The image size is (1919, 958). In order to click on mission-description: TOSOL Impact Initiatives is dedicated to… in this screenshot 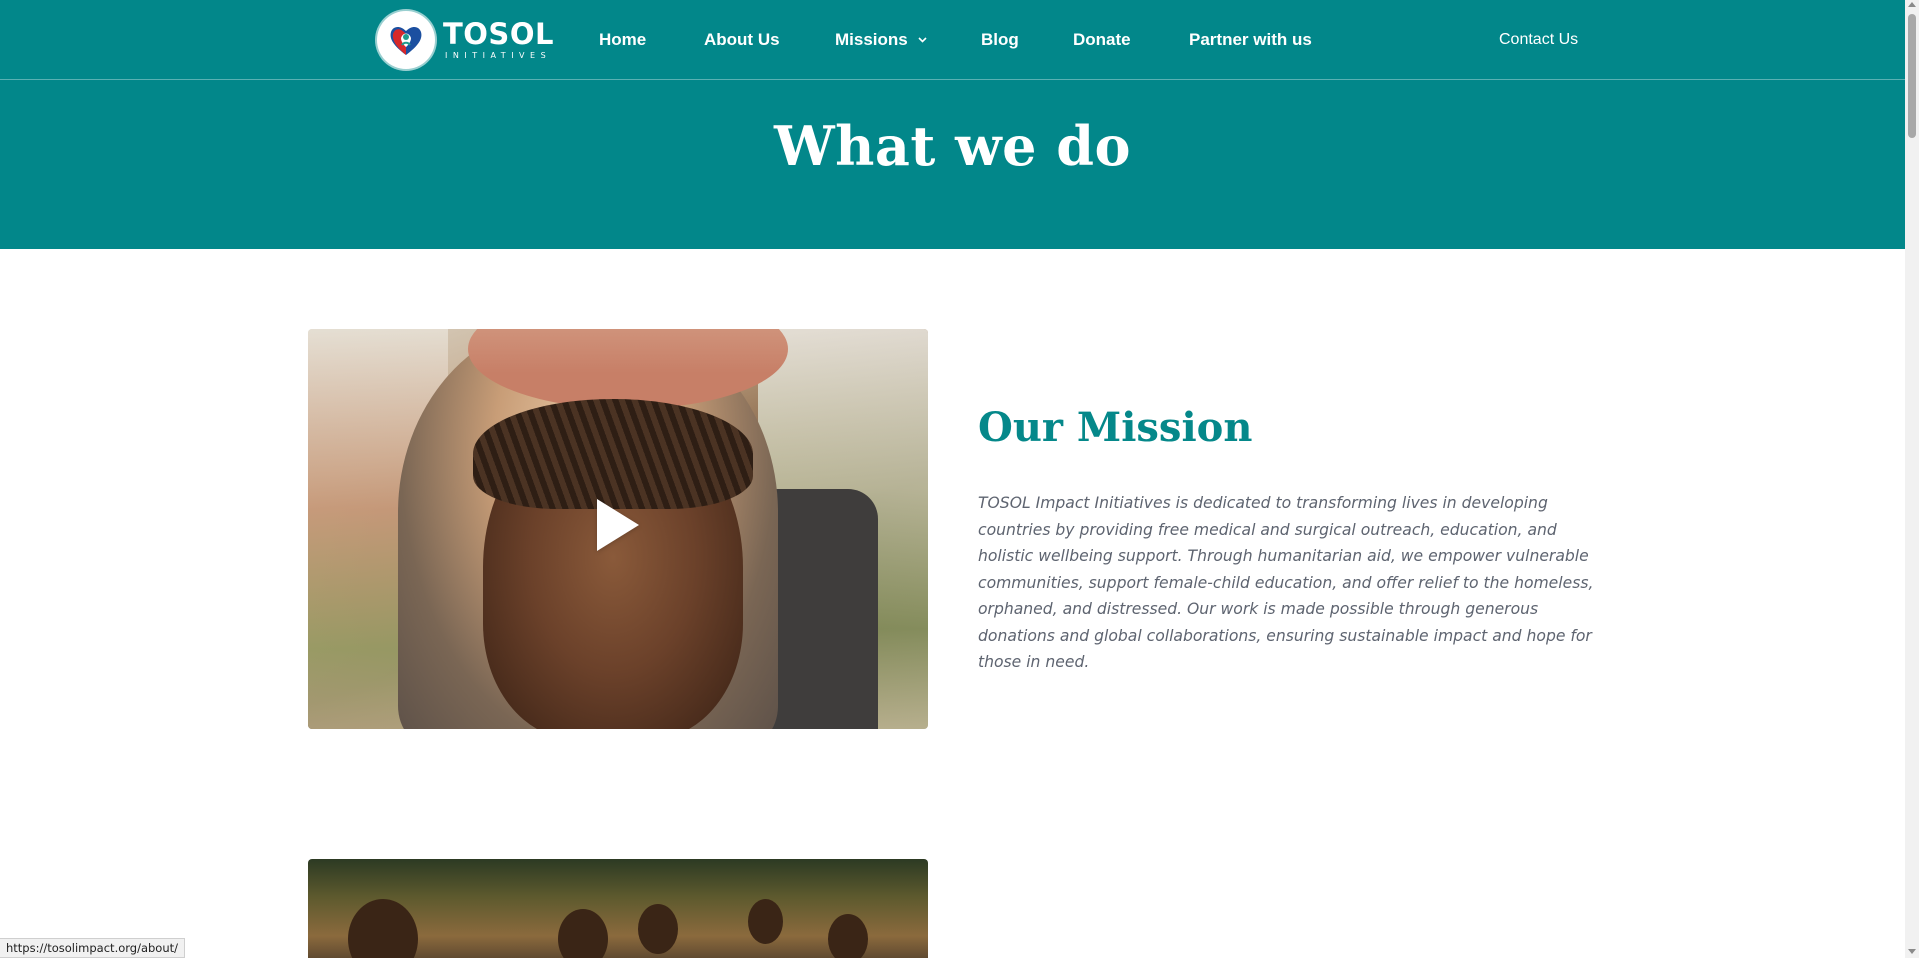, I will do `click(1286, 582)`.